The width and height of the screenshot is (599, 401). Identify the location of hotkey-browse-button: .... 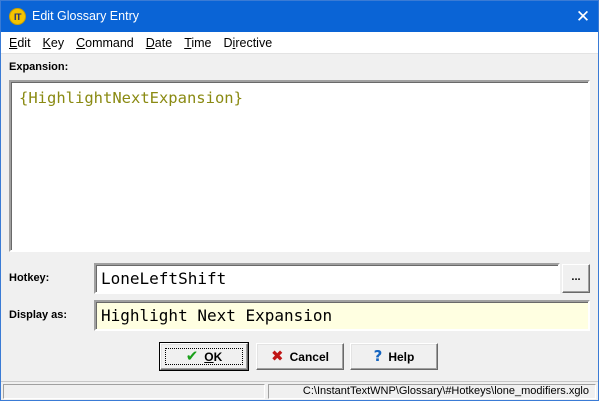
(576, 278).